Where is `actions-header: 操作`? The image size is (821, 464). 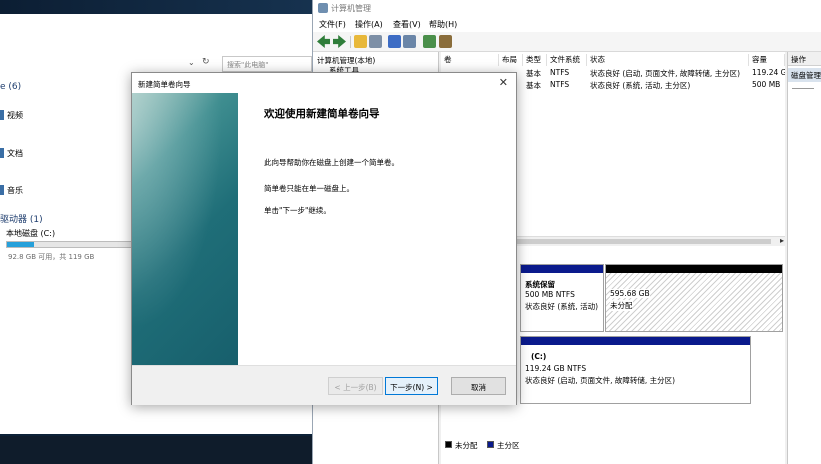 actions-header: 操作 is located at coordinates (804, 59).